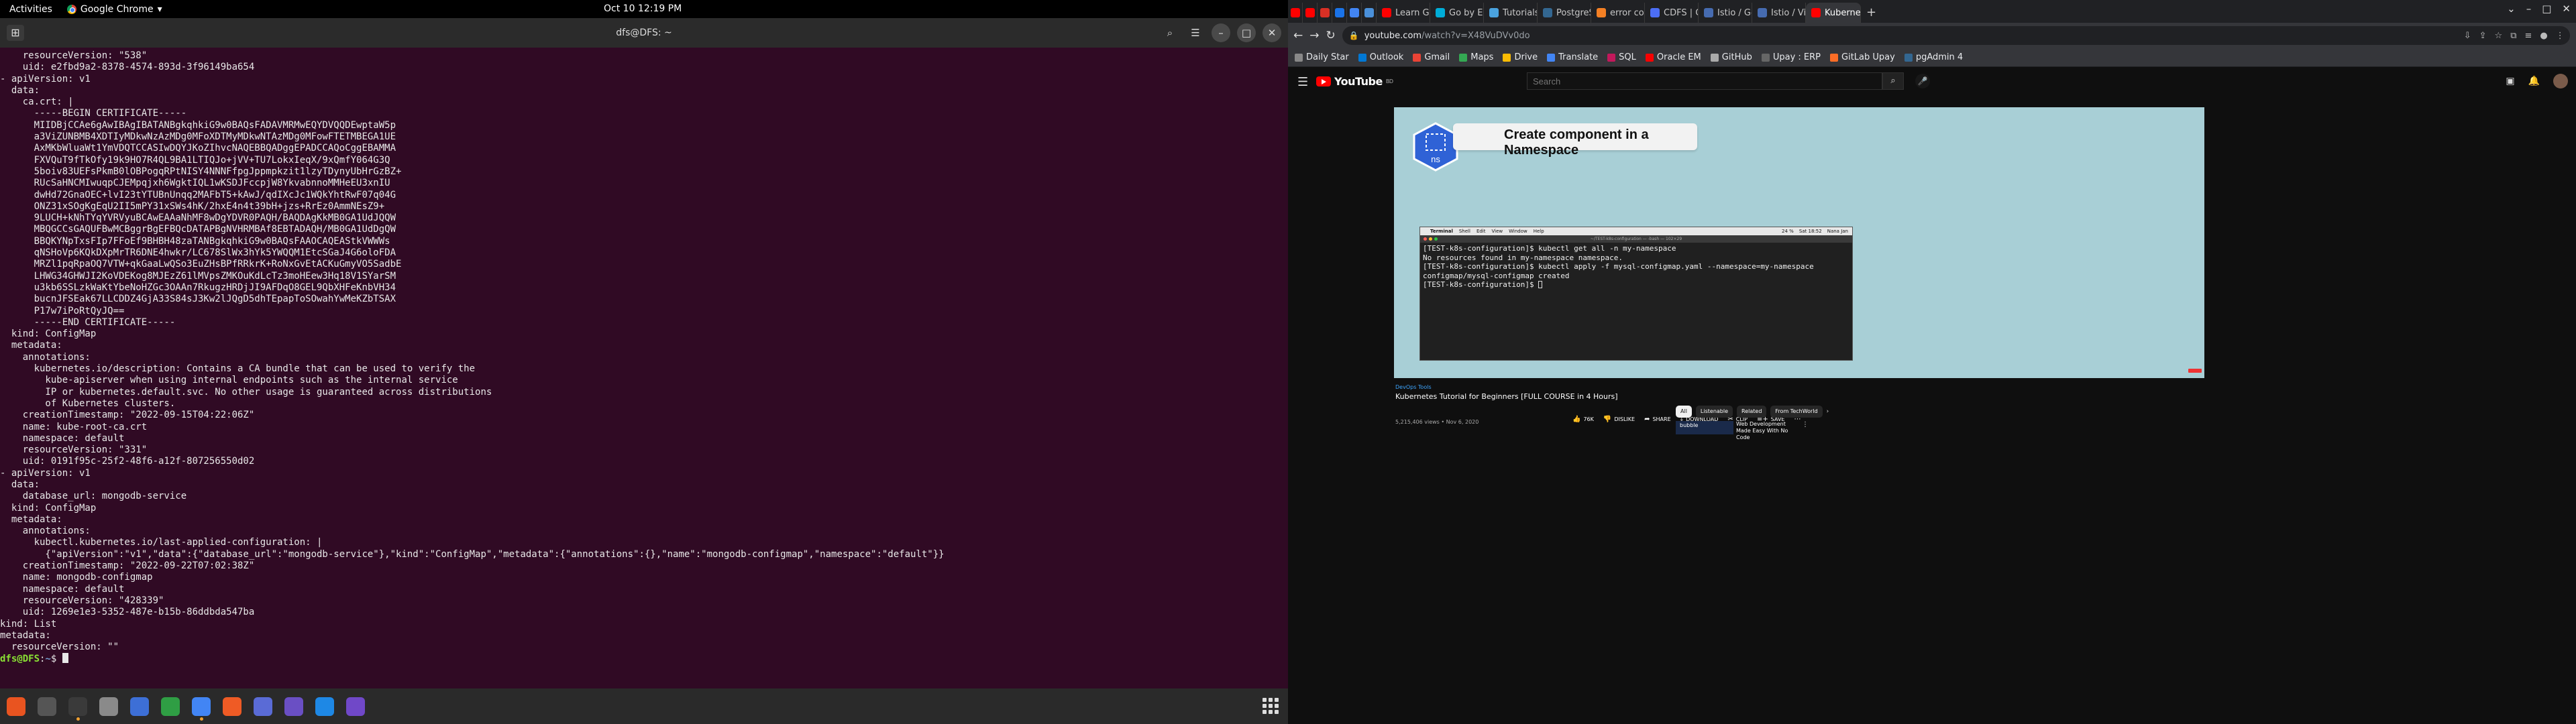 Image resolution: width=2576 pixels, height=724 pixels. Describe the element at coordinates (263, 707) in the screenshot. I see `draw-icon` at that location.